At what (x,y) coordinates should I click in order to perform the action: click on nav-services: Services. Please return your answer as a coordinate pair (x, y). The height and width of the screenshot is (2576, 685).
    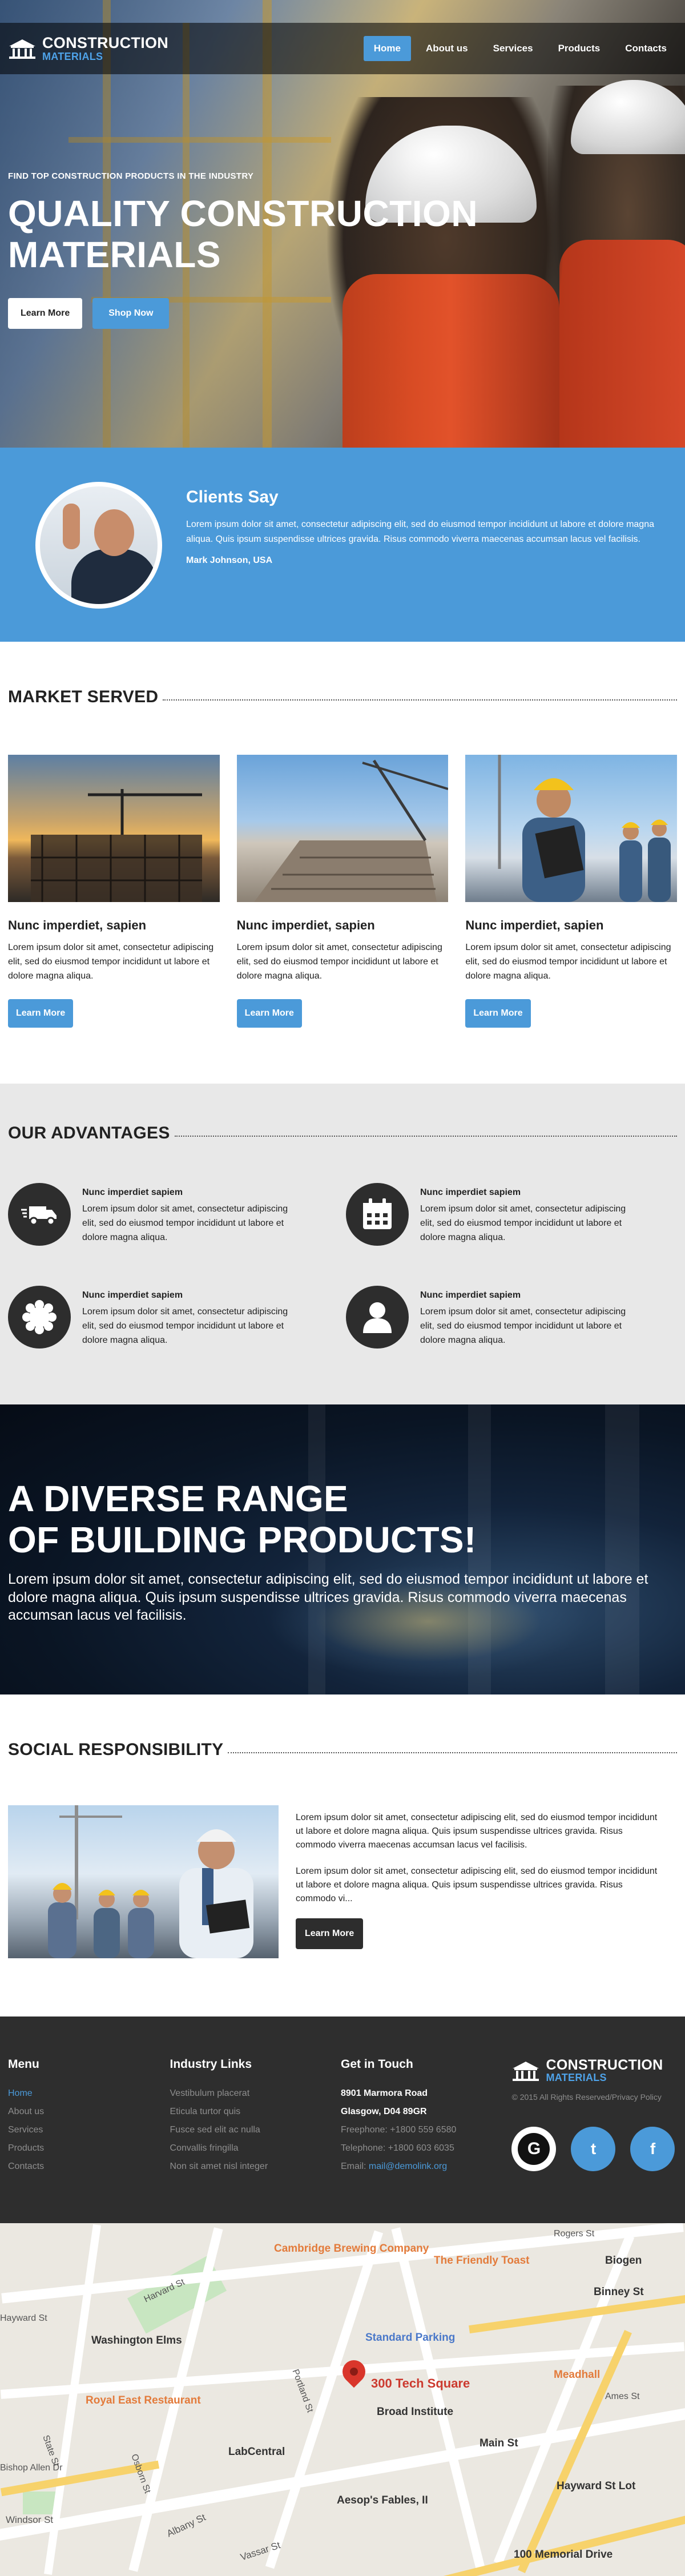
    Looking at the image, I should click on (513, 48).